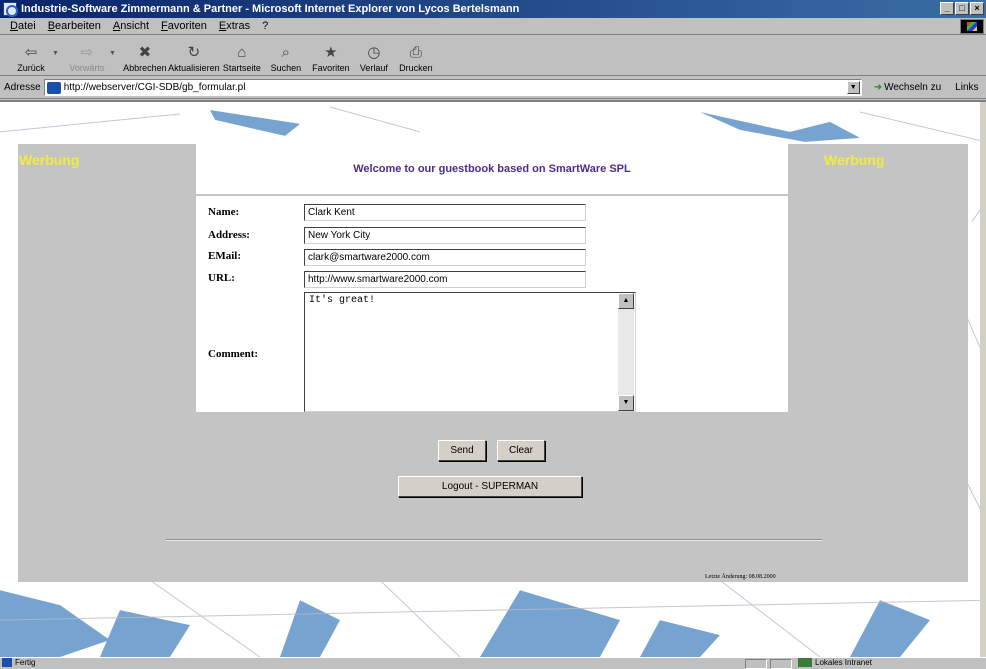 The width and height of the screenshot is (986, 669). What do you see at coordinates (740, 577) in the screenshot?
I see `last-change-text: Letzte Änderung: 08.08.2000` at bounding box center [740, 577].